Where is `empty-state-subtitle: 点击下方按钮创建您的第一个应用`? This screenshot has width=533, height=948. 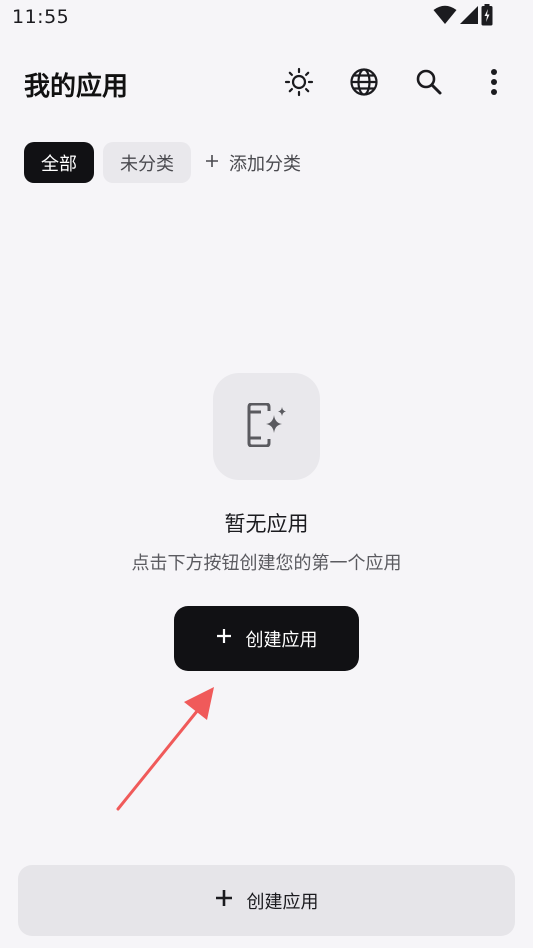 empty-state-subtitle: 点击下方按钮创建您的第一个应用 is located at coordinates (266, 563).